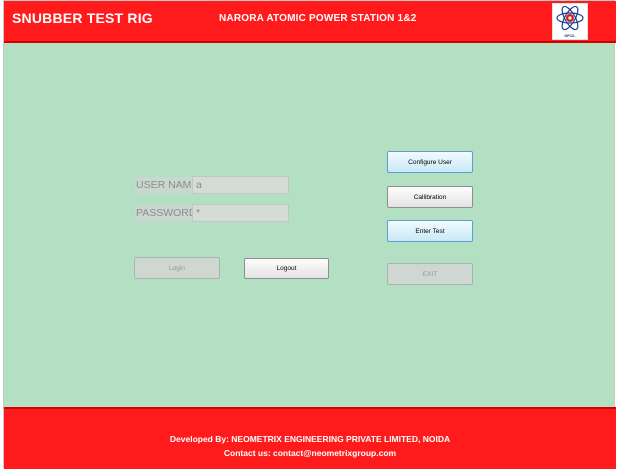 The width and height of the screenshot is (620, 471). I want to click on configure-user-button: Configure User, so click(430, 162).